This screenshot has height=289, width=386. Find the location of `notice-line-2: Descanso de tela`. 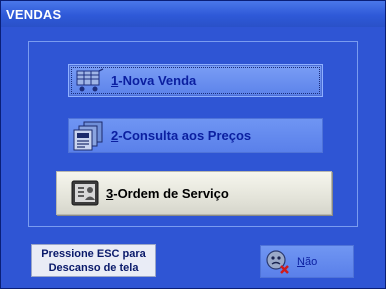

notice-line-2: Descanso de tela is located at coordinates (93, 268).